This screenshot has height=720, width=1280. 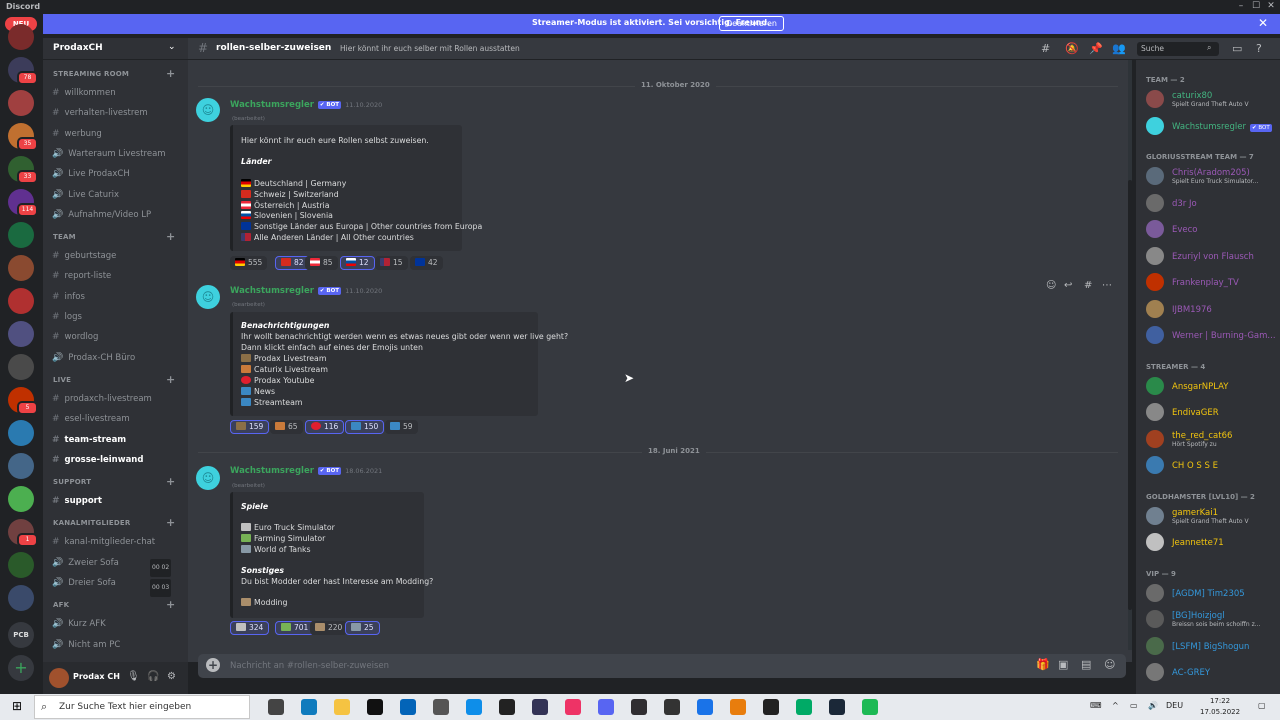 What do you see at coordinates (117, 215) in the screenshot?
I see `channel-item: 🔊 Aufnahme/Video LP` at bounding box center [117, 215].